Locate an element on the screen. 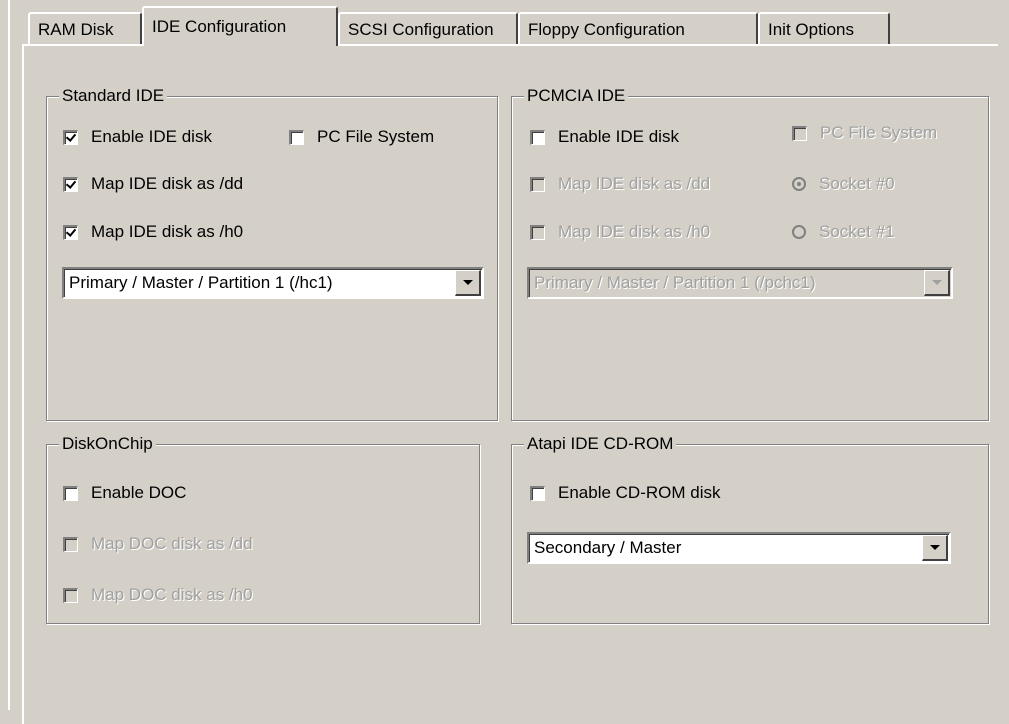 Image resolution: width=1009 pixels, height=724 pixels. group-title: DiskOnChip is located at coordinates (107, 444).